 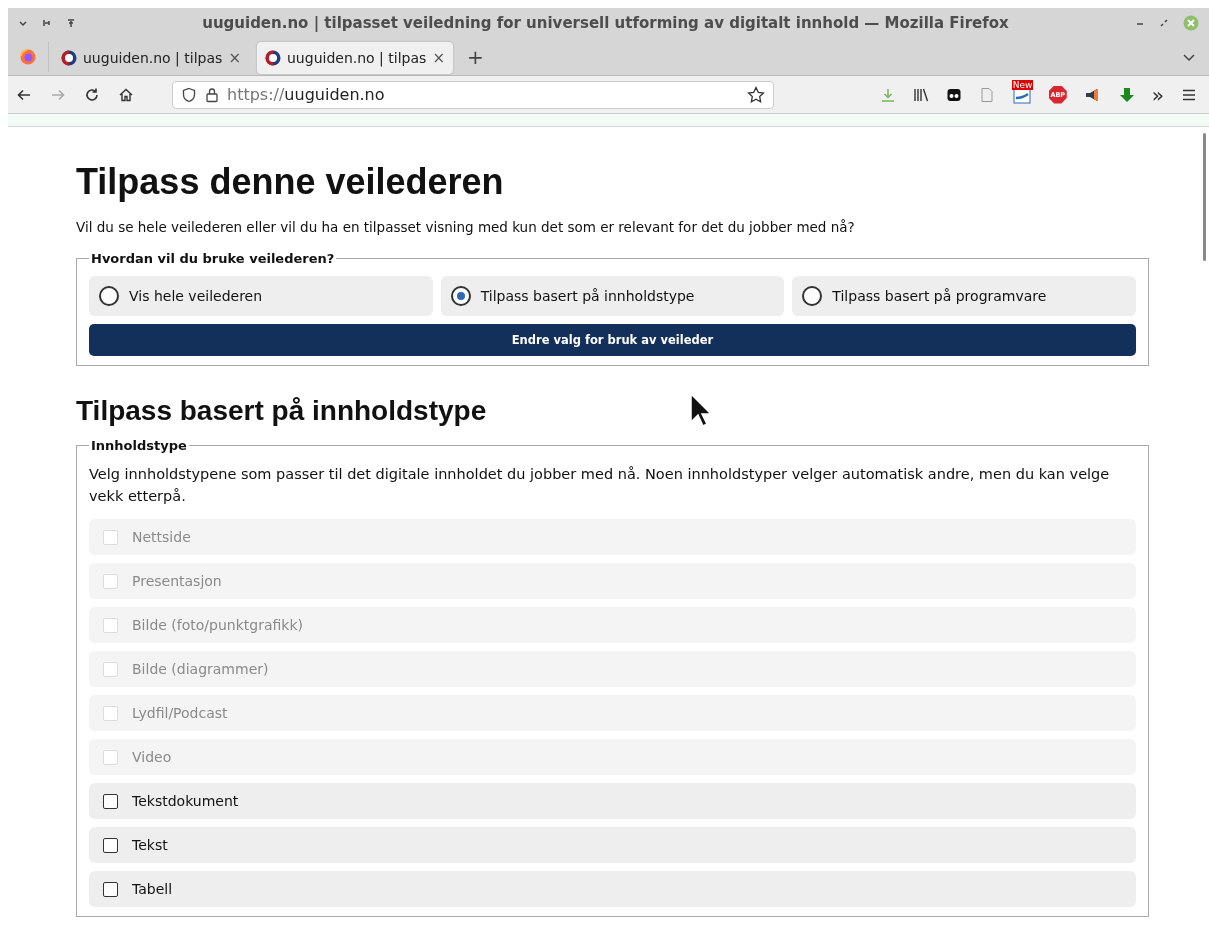 What do you see at coordinates (612, 296) in the screenshot?
I see `radio-option: Tilpass basert på innholdstype` at bounding box center [612, 296].